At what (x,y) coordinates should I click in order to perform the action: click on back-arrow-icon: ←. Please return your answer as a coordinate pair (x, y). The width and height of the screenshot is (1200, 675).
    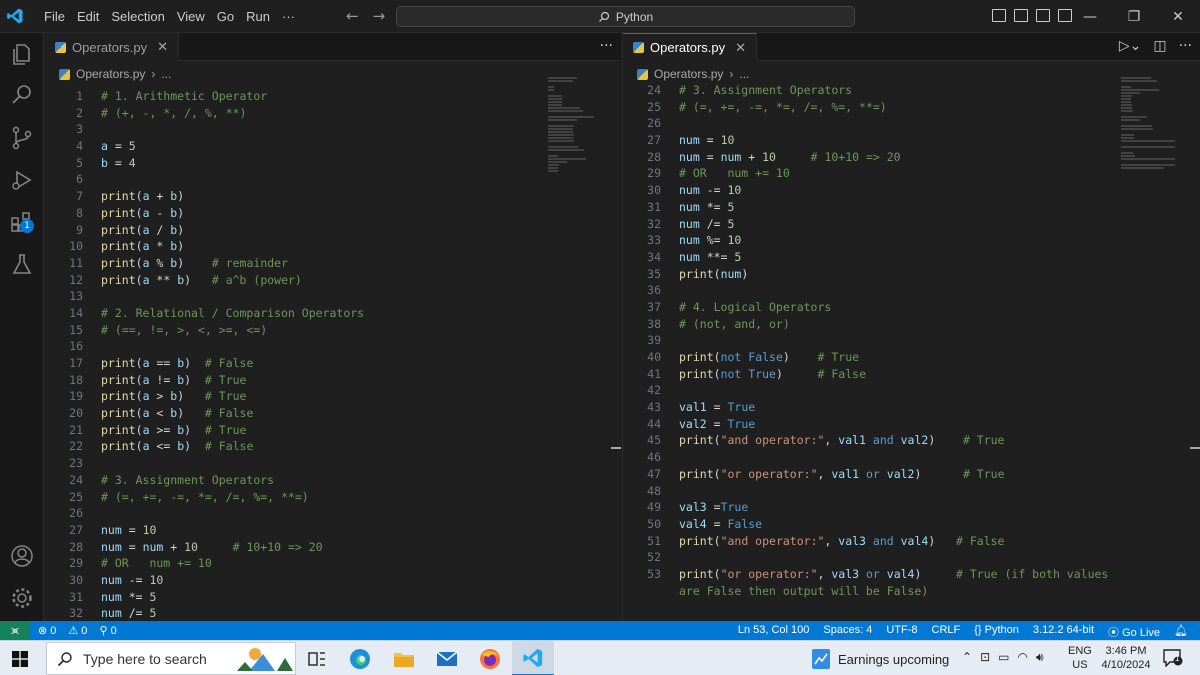
    Looking at the image, I should click on (352, 16).